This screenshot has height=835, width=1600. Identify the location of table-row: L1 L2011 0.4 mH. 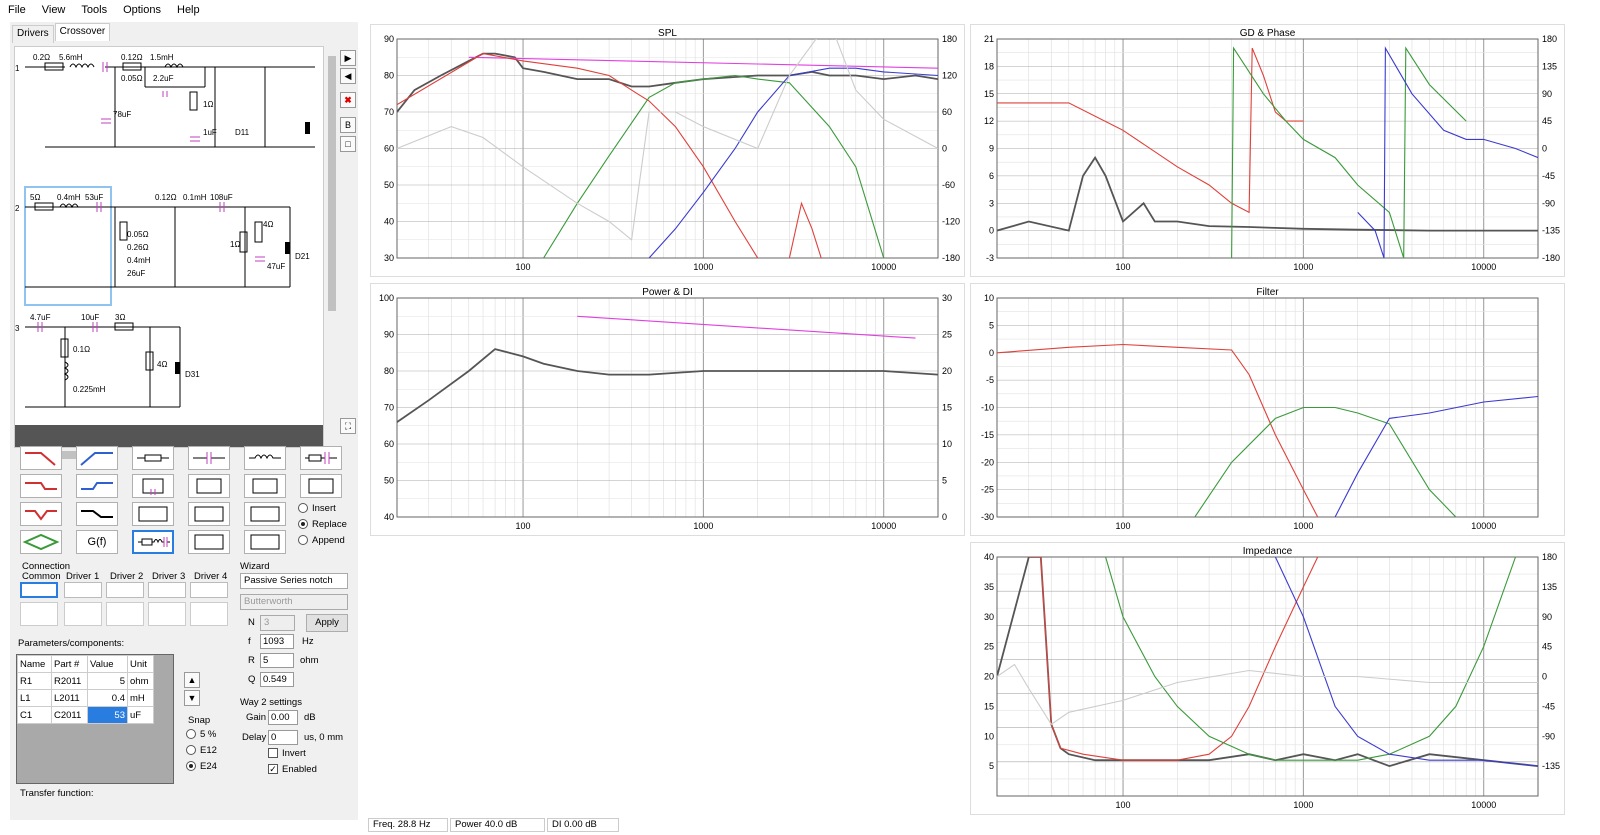
(85, 698).